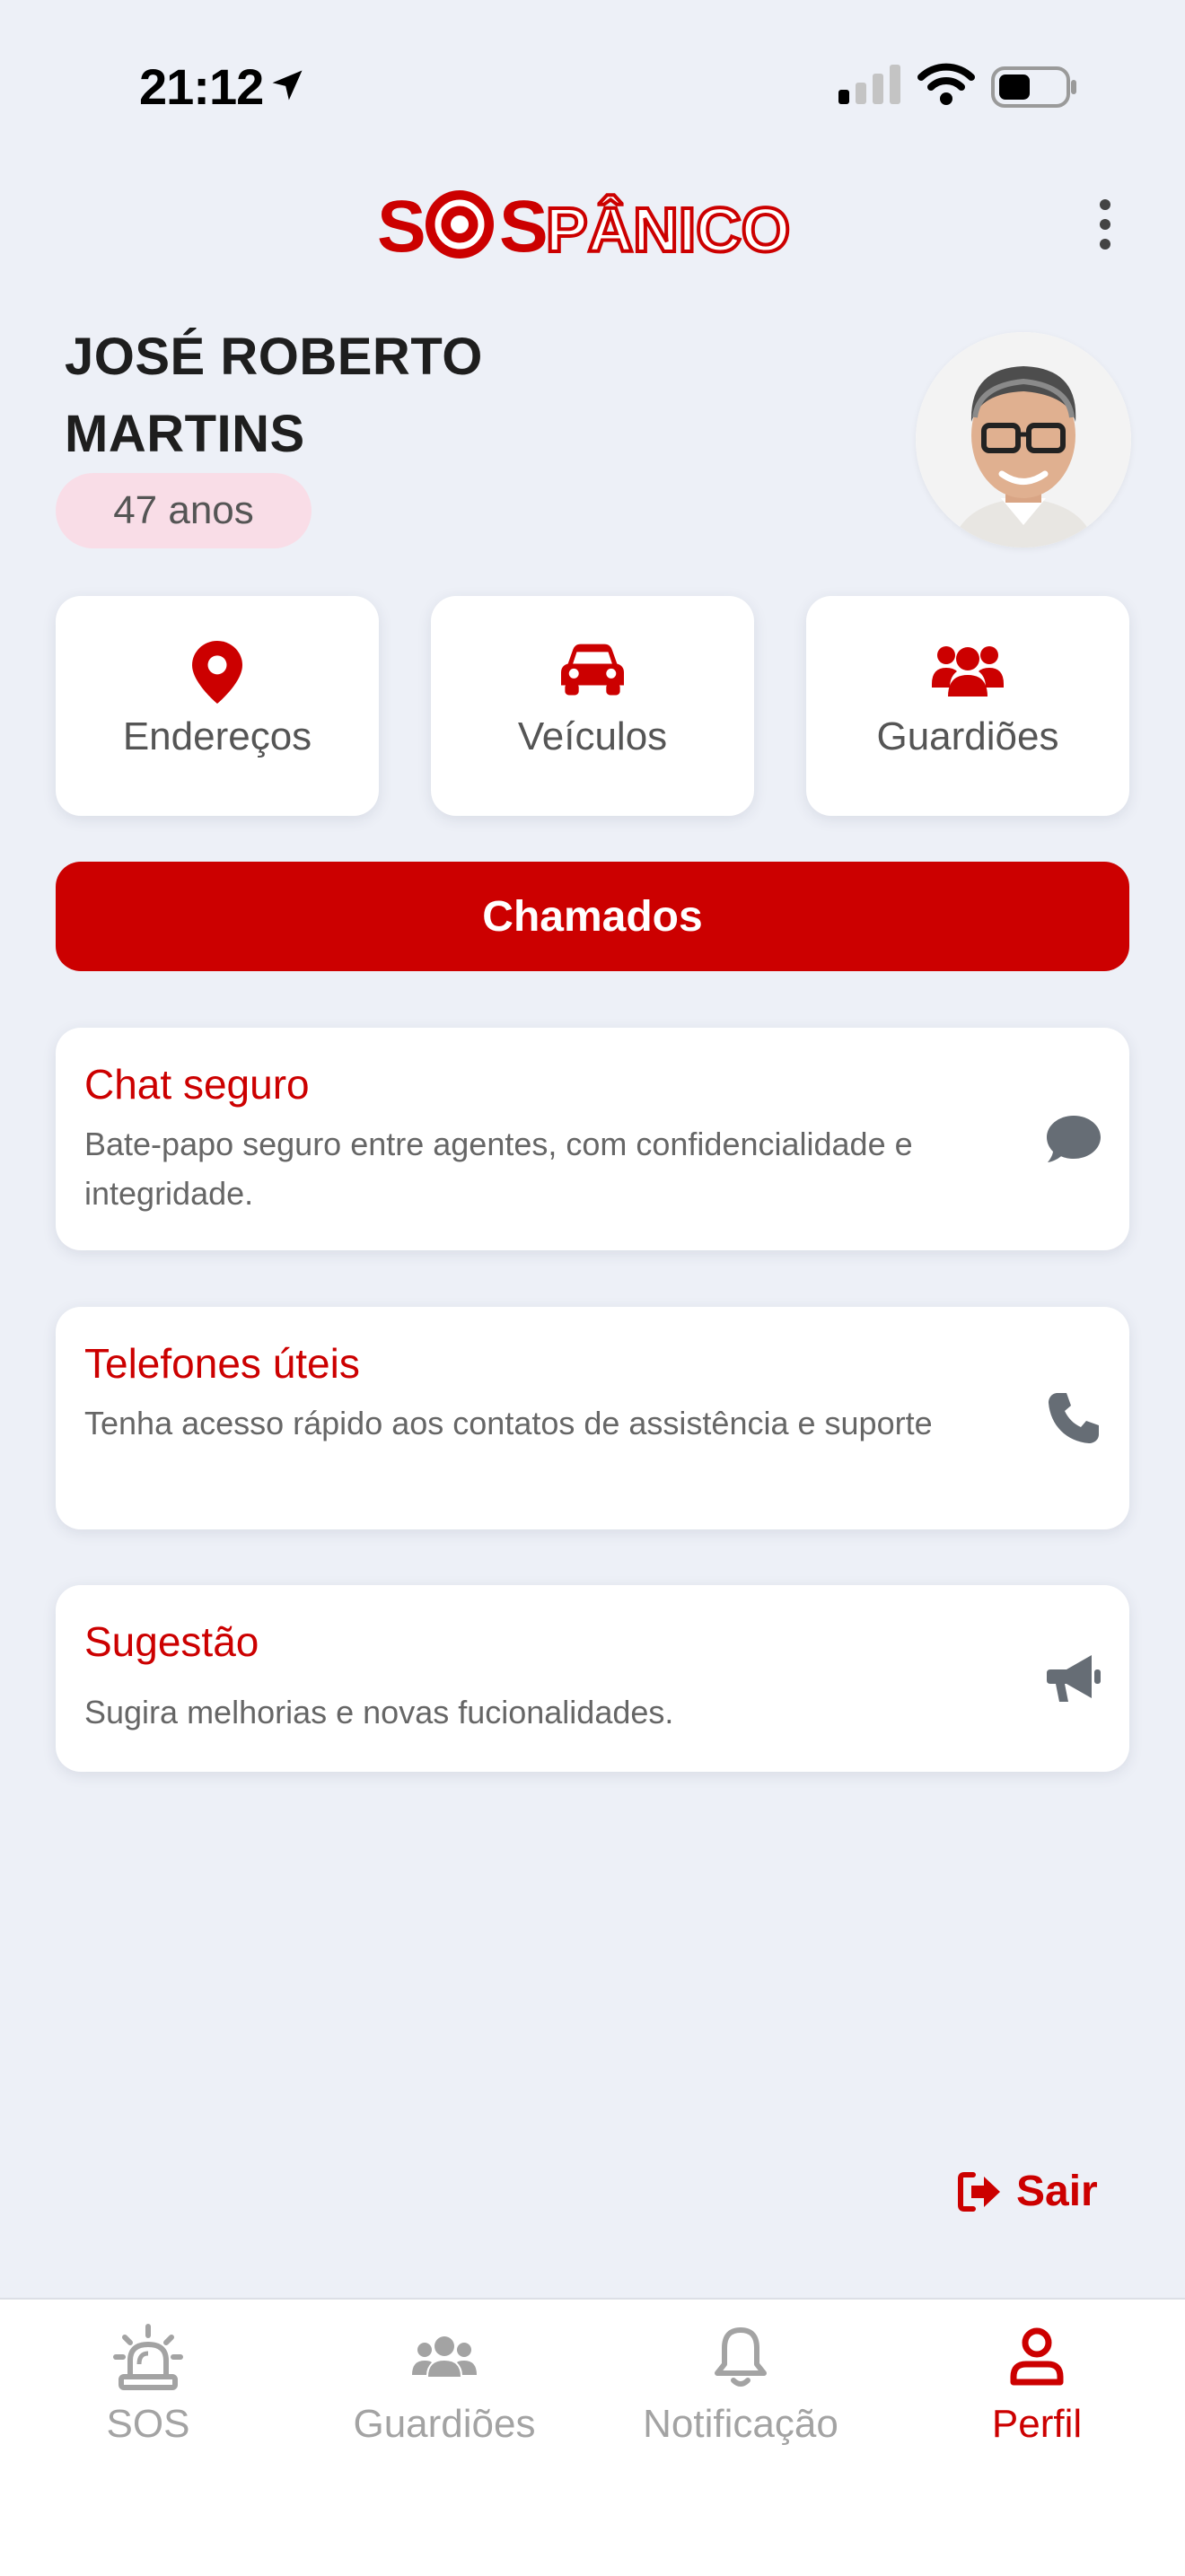 The image size is (1185, 2576). I want to click on chamados-button: Chamados, so click(592, 916).